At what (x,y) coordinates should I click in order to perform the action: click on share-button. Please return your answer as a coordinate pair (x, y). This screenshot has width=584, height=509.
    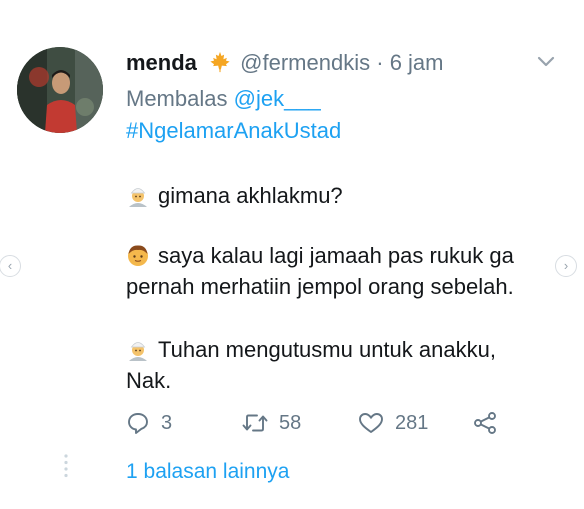
    Looking at the image, I should click on (485, 423).